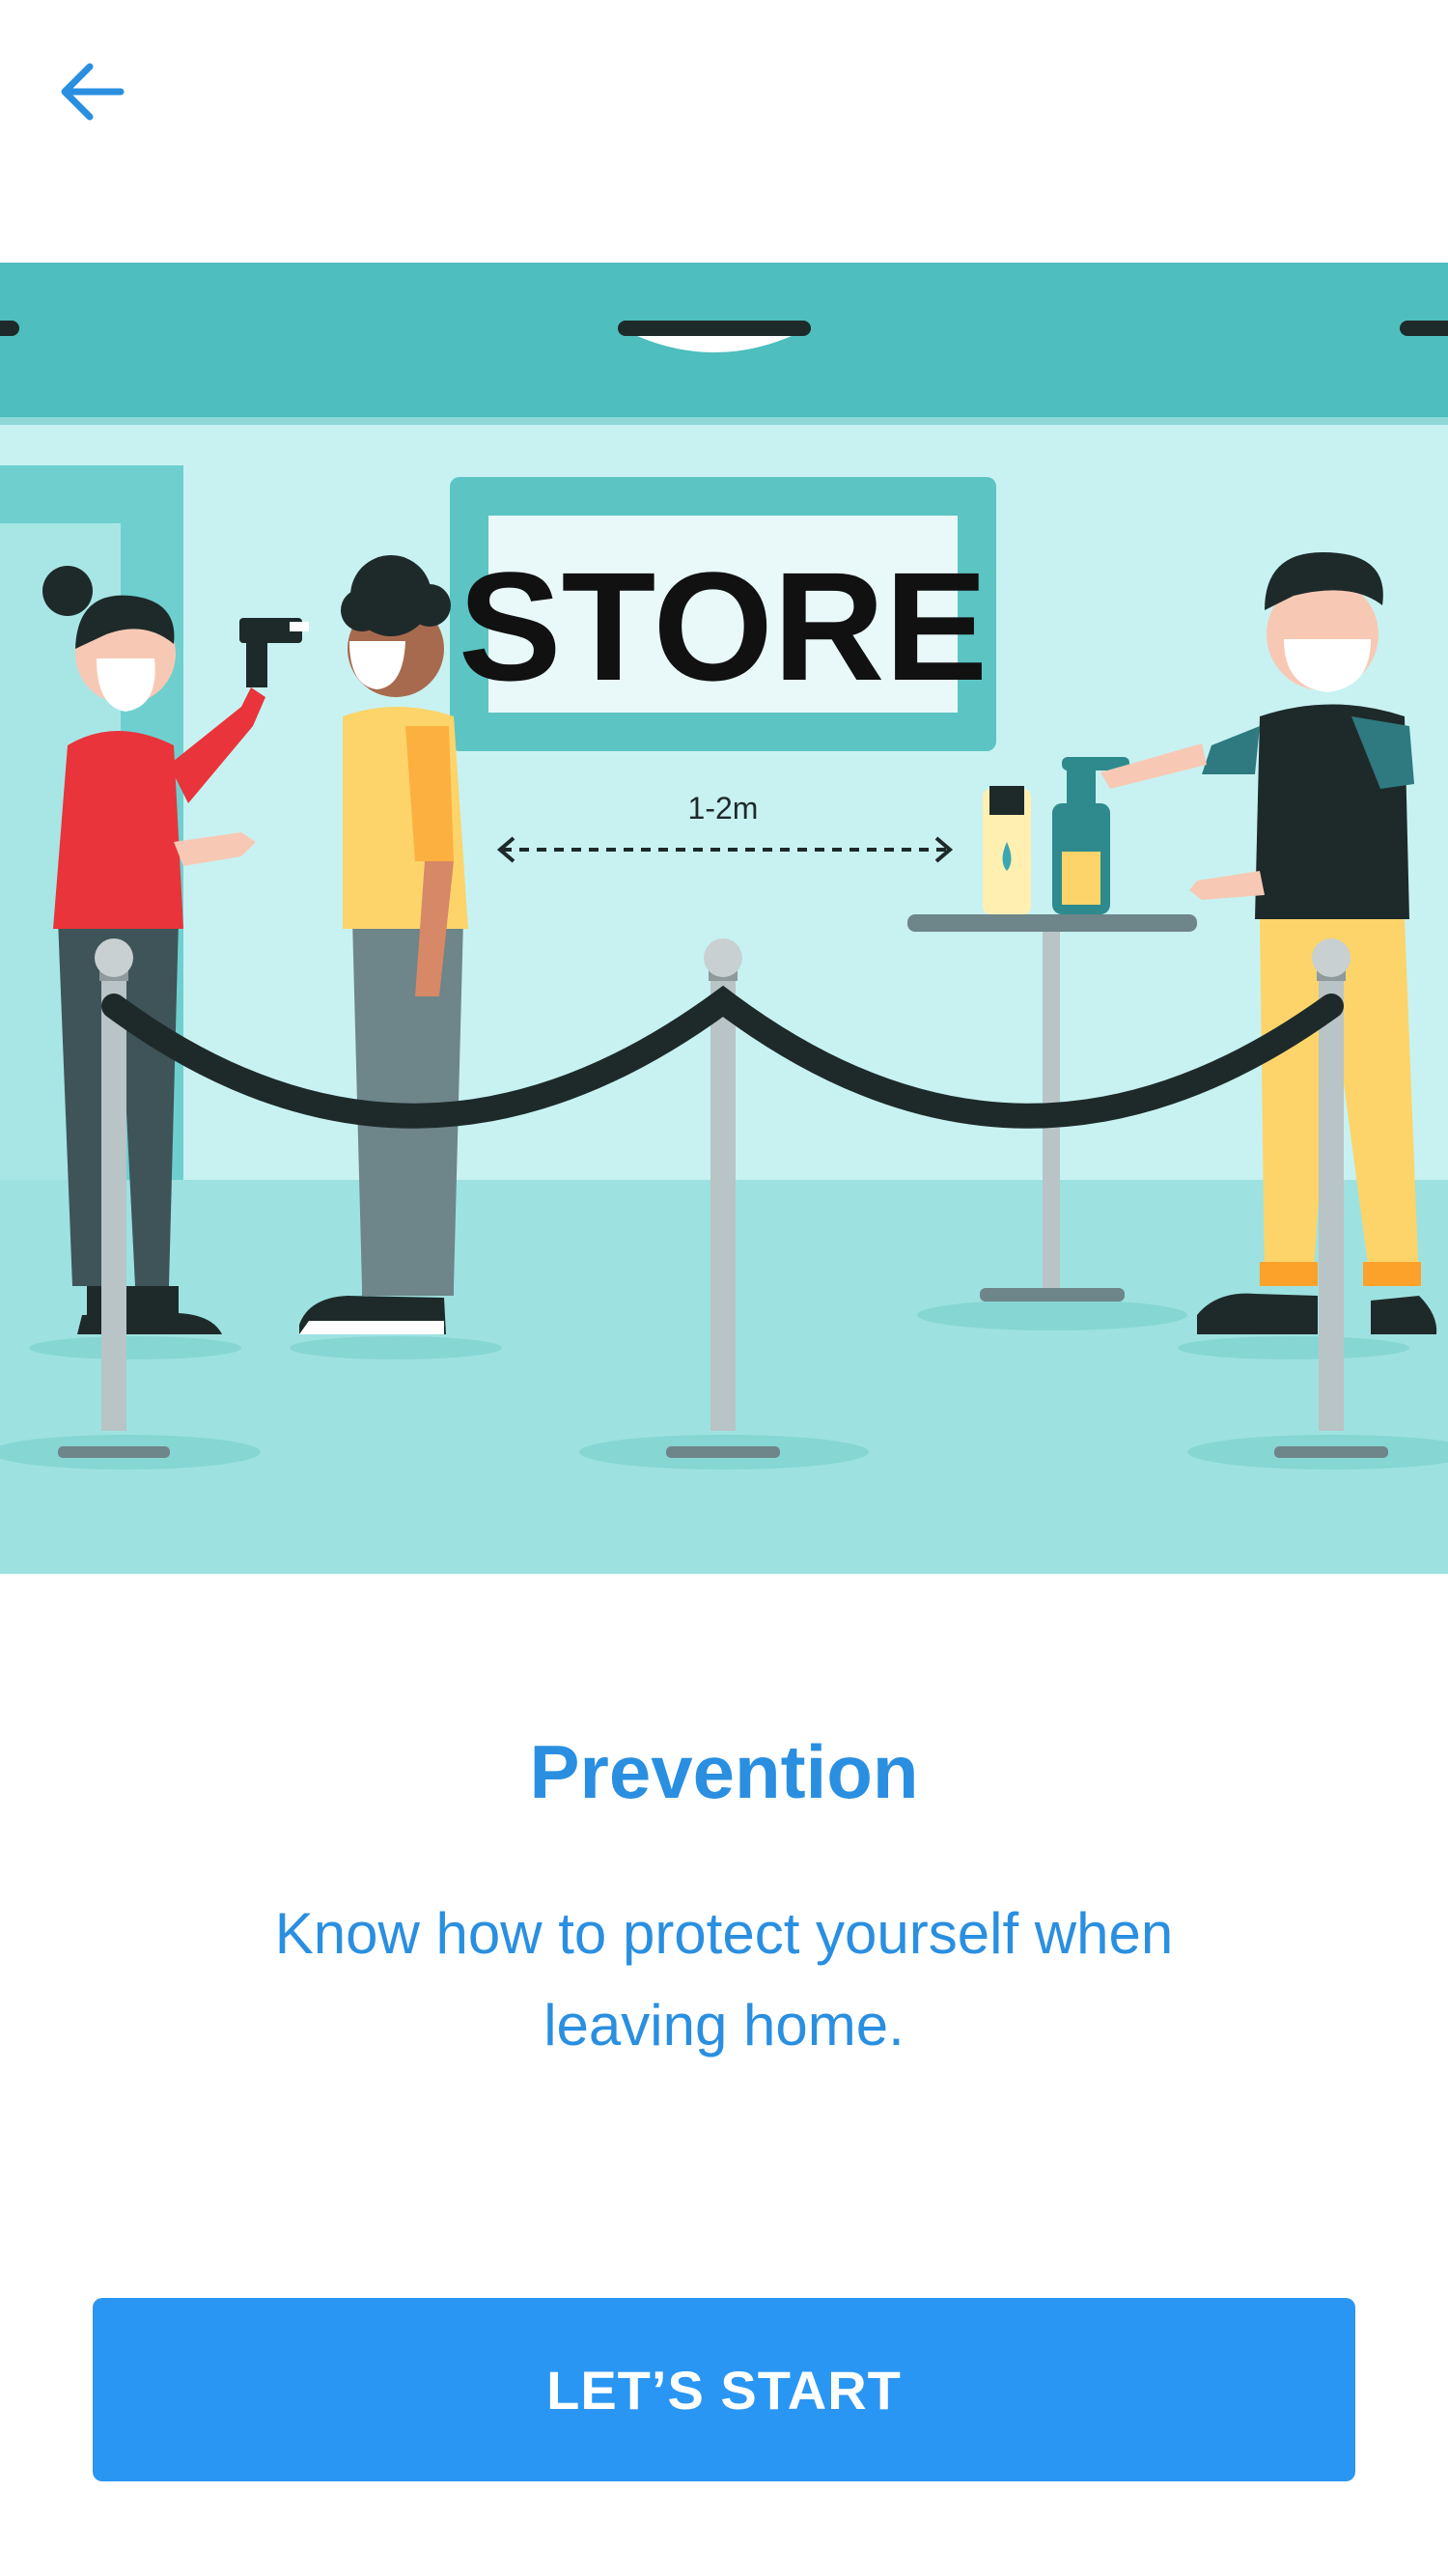 The image size is (1448, 2576). I want to click on distance-label: 1-2m, so click(724, 809).